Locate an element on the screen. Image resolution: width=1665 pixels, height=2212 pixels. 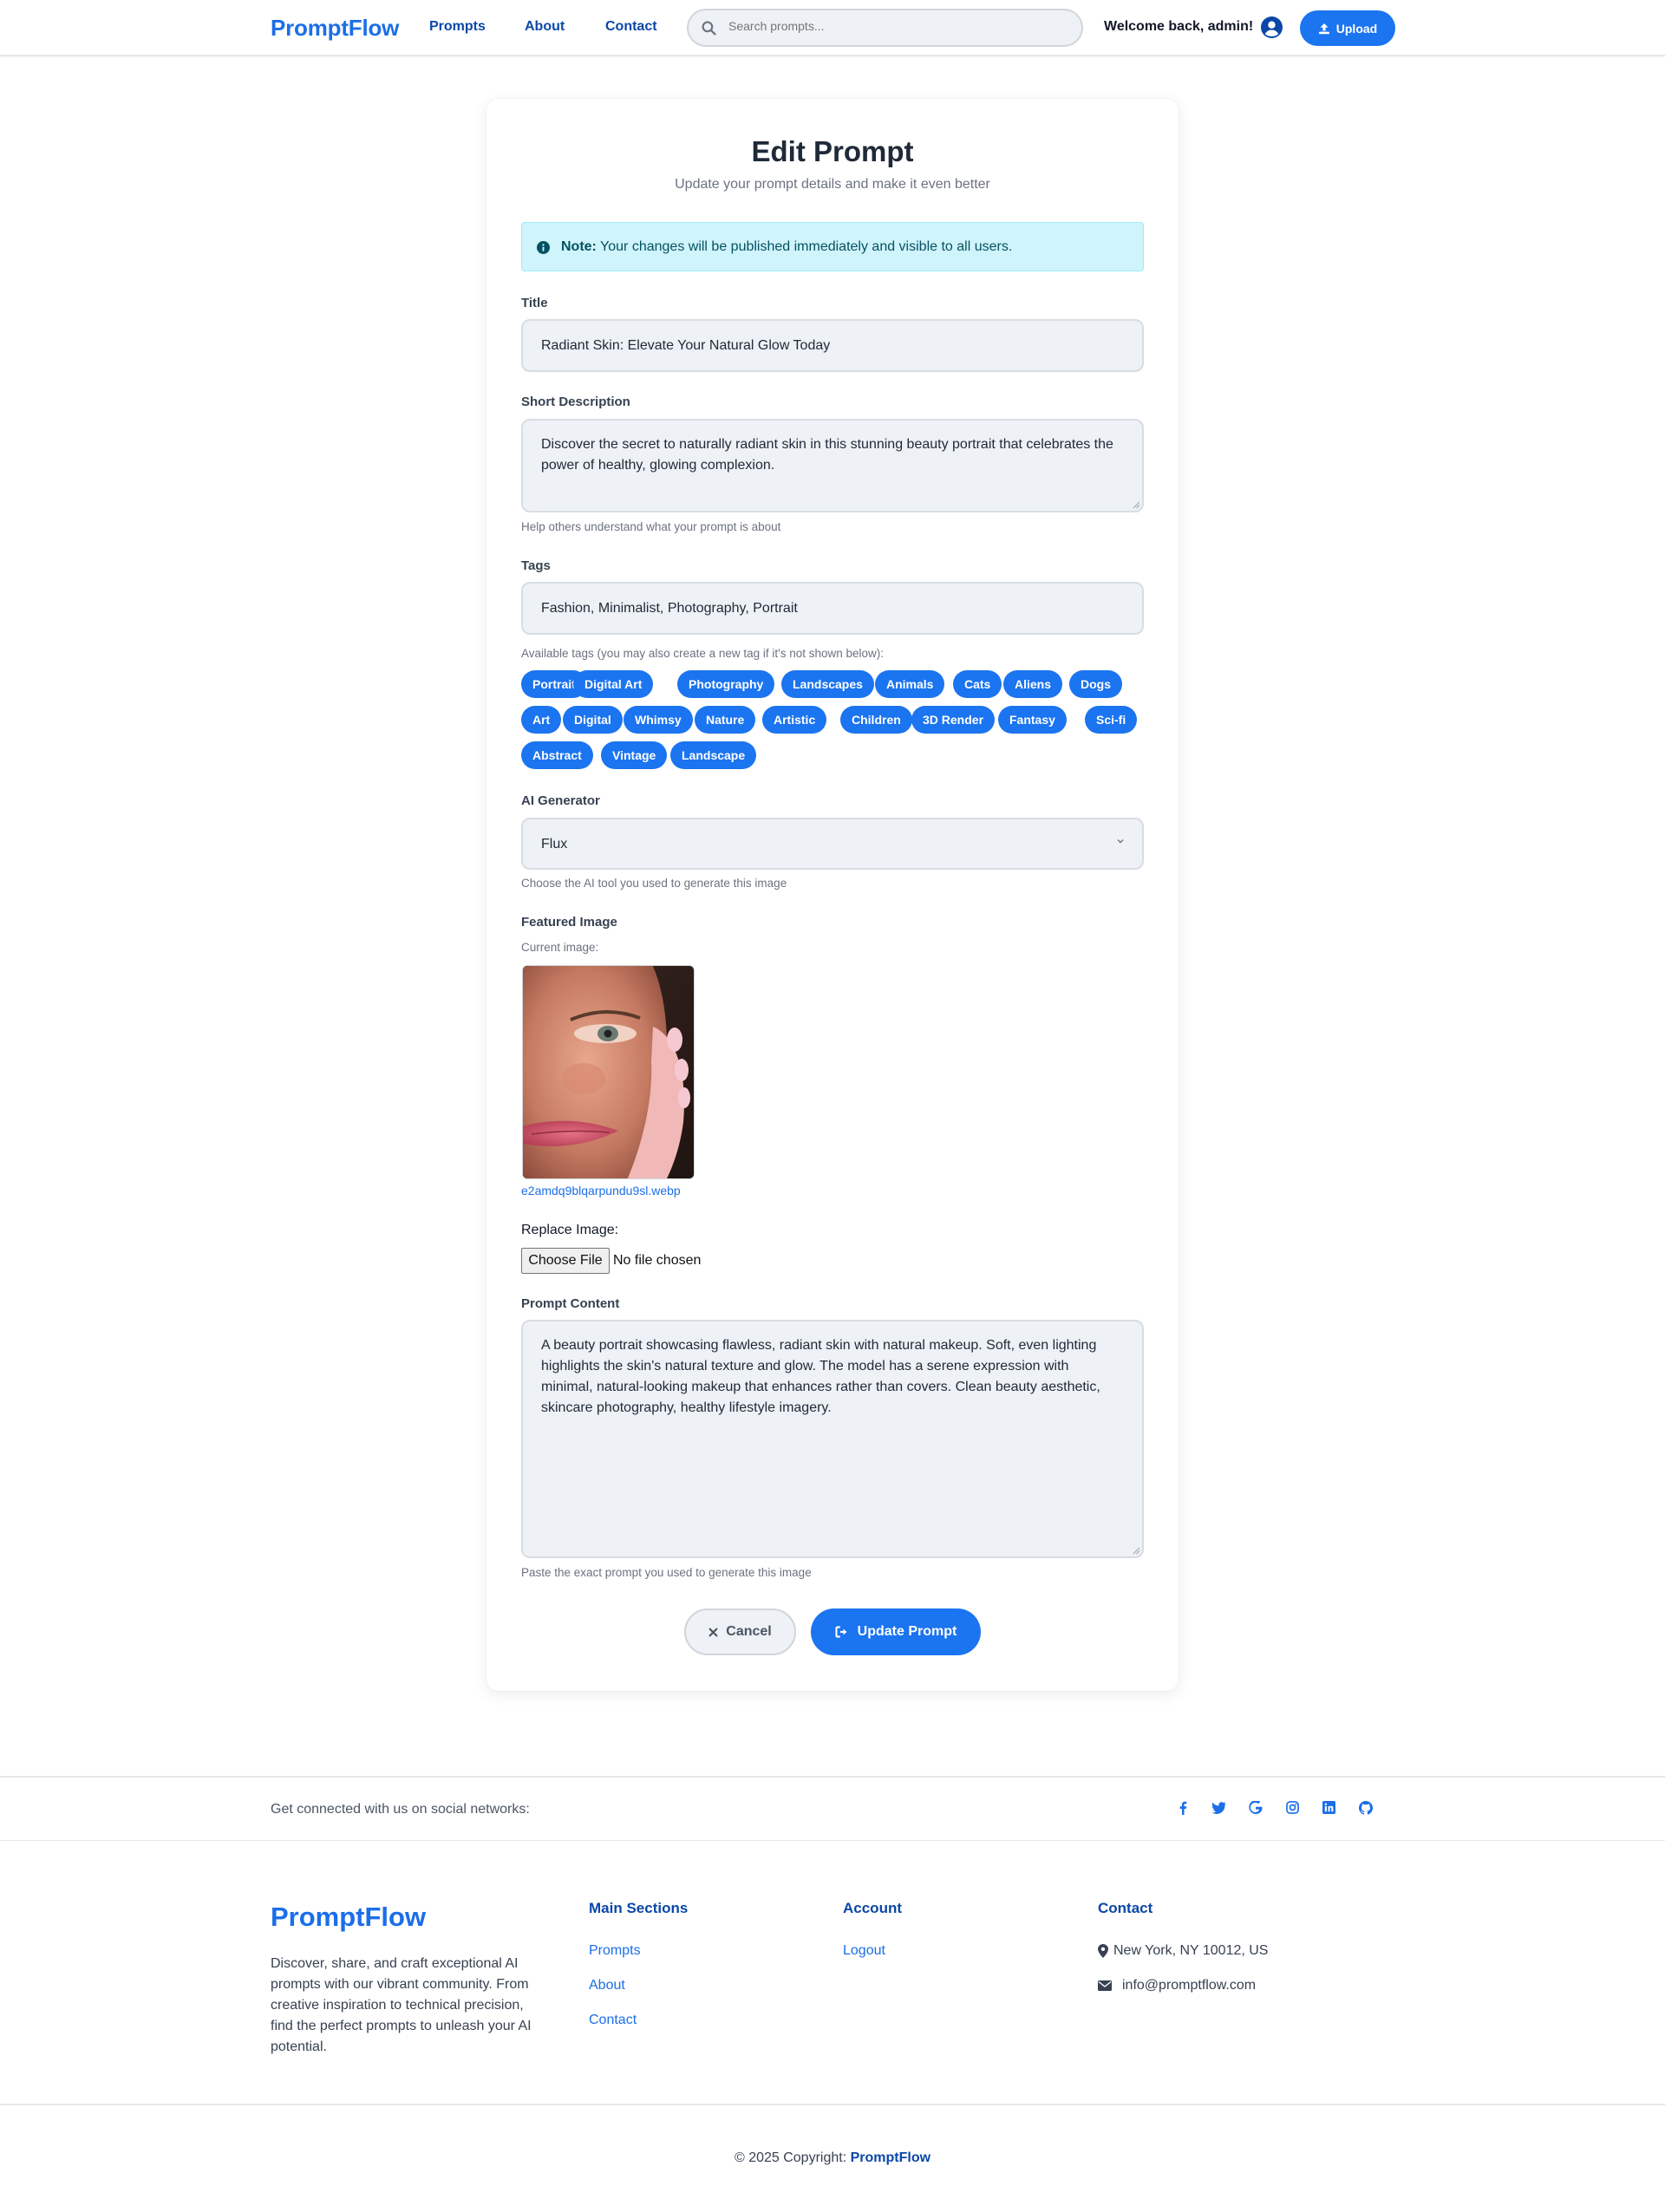
footer-link-logout: Logout is located at coordinates (864, 1951).